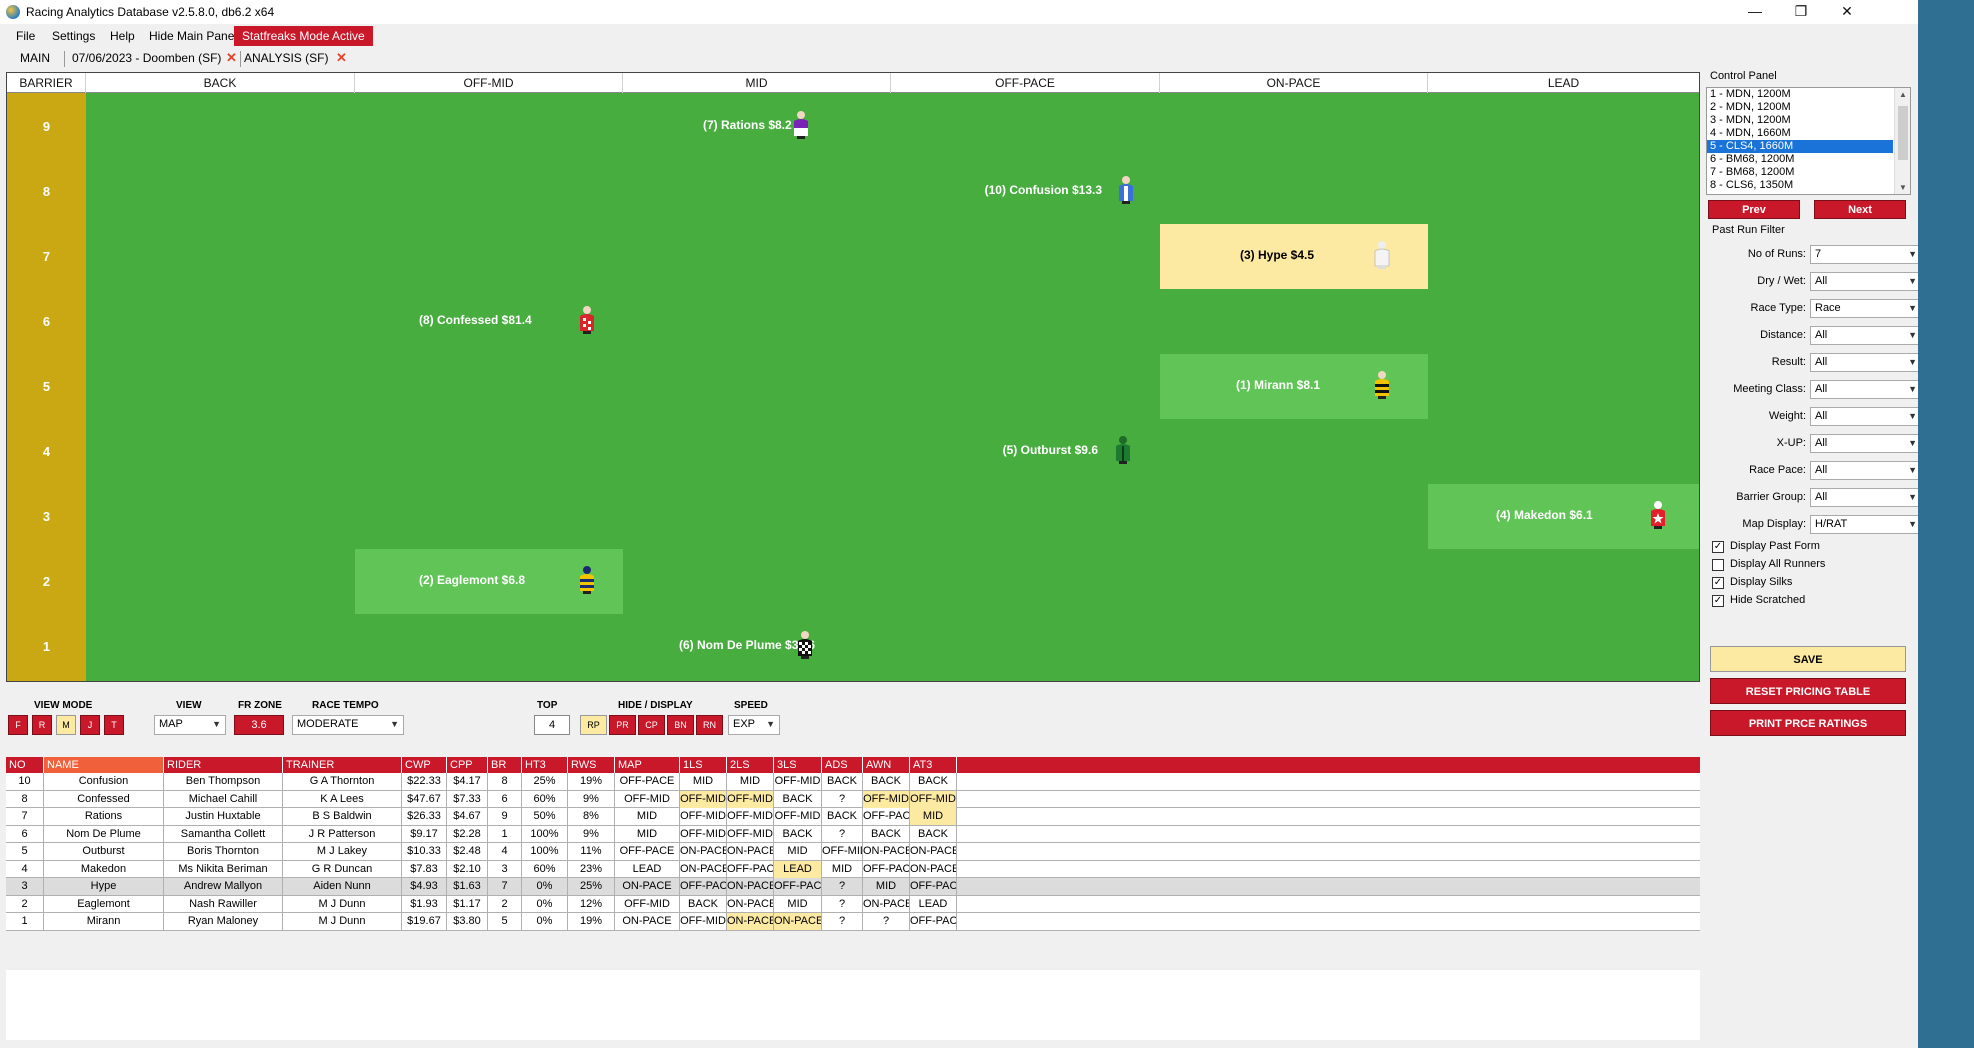 This screenshot has height=1048, width=1974. What do you see at coordinates (424, 886) in the screenshot?
I see `cell-cwp: $4.93` at bounding box center [424, 886].